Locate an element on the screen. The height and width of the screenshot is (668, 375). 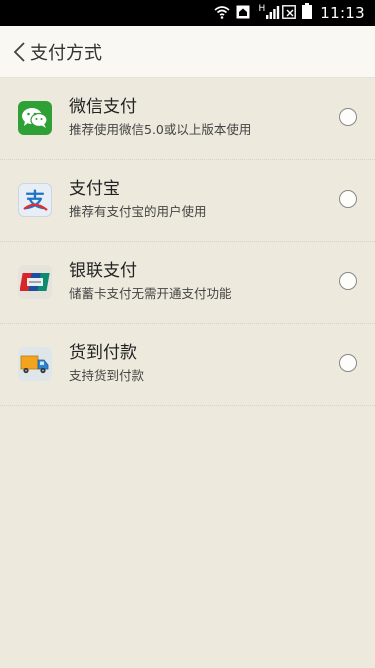
svg-text: 支 is located at coordinates (35, 200).